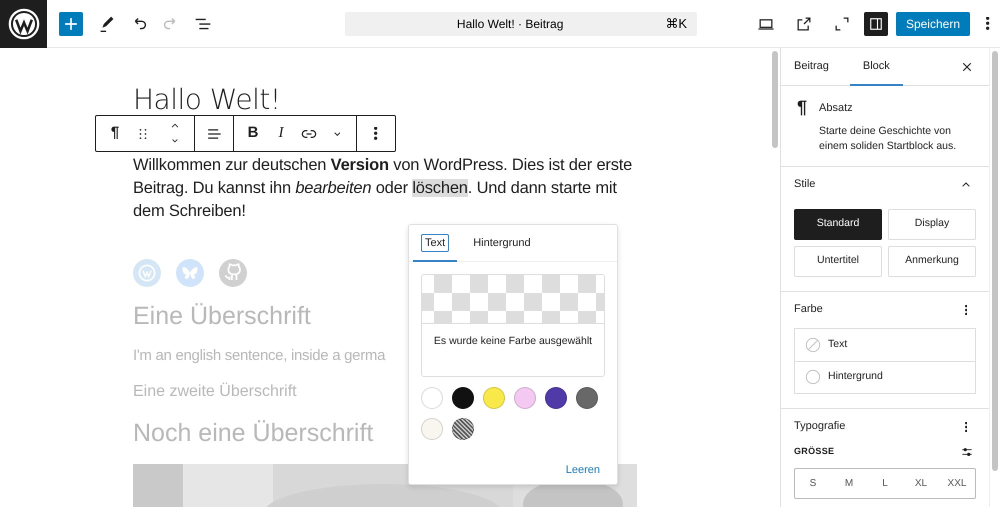  Describe the element at coordinates (802, 126) in the screenshot. I see `block-icon: ¶` at that location.